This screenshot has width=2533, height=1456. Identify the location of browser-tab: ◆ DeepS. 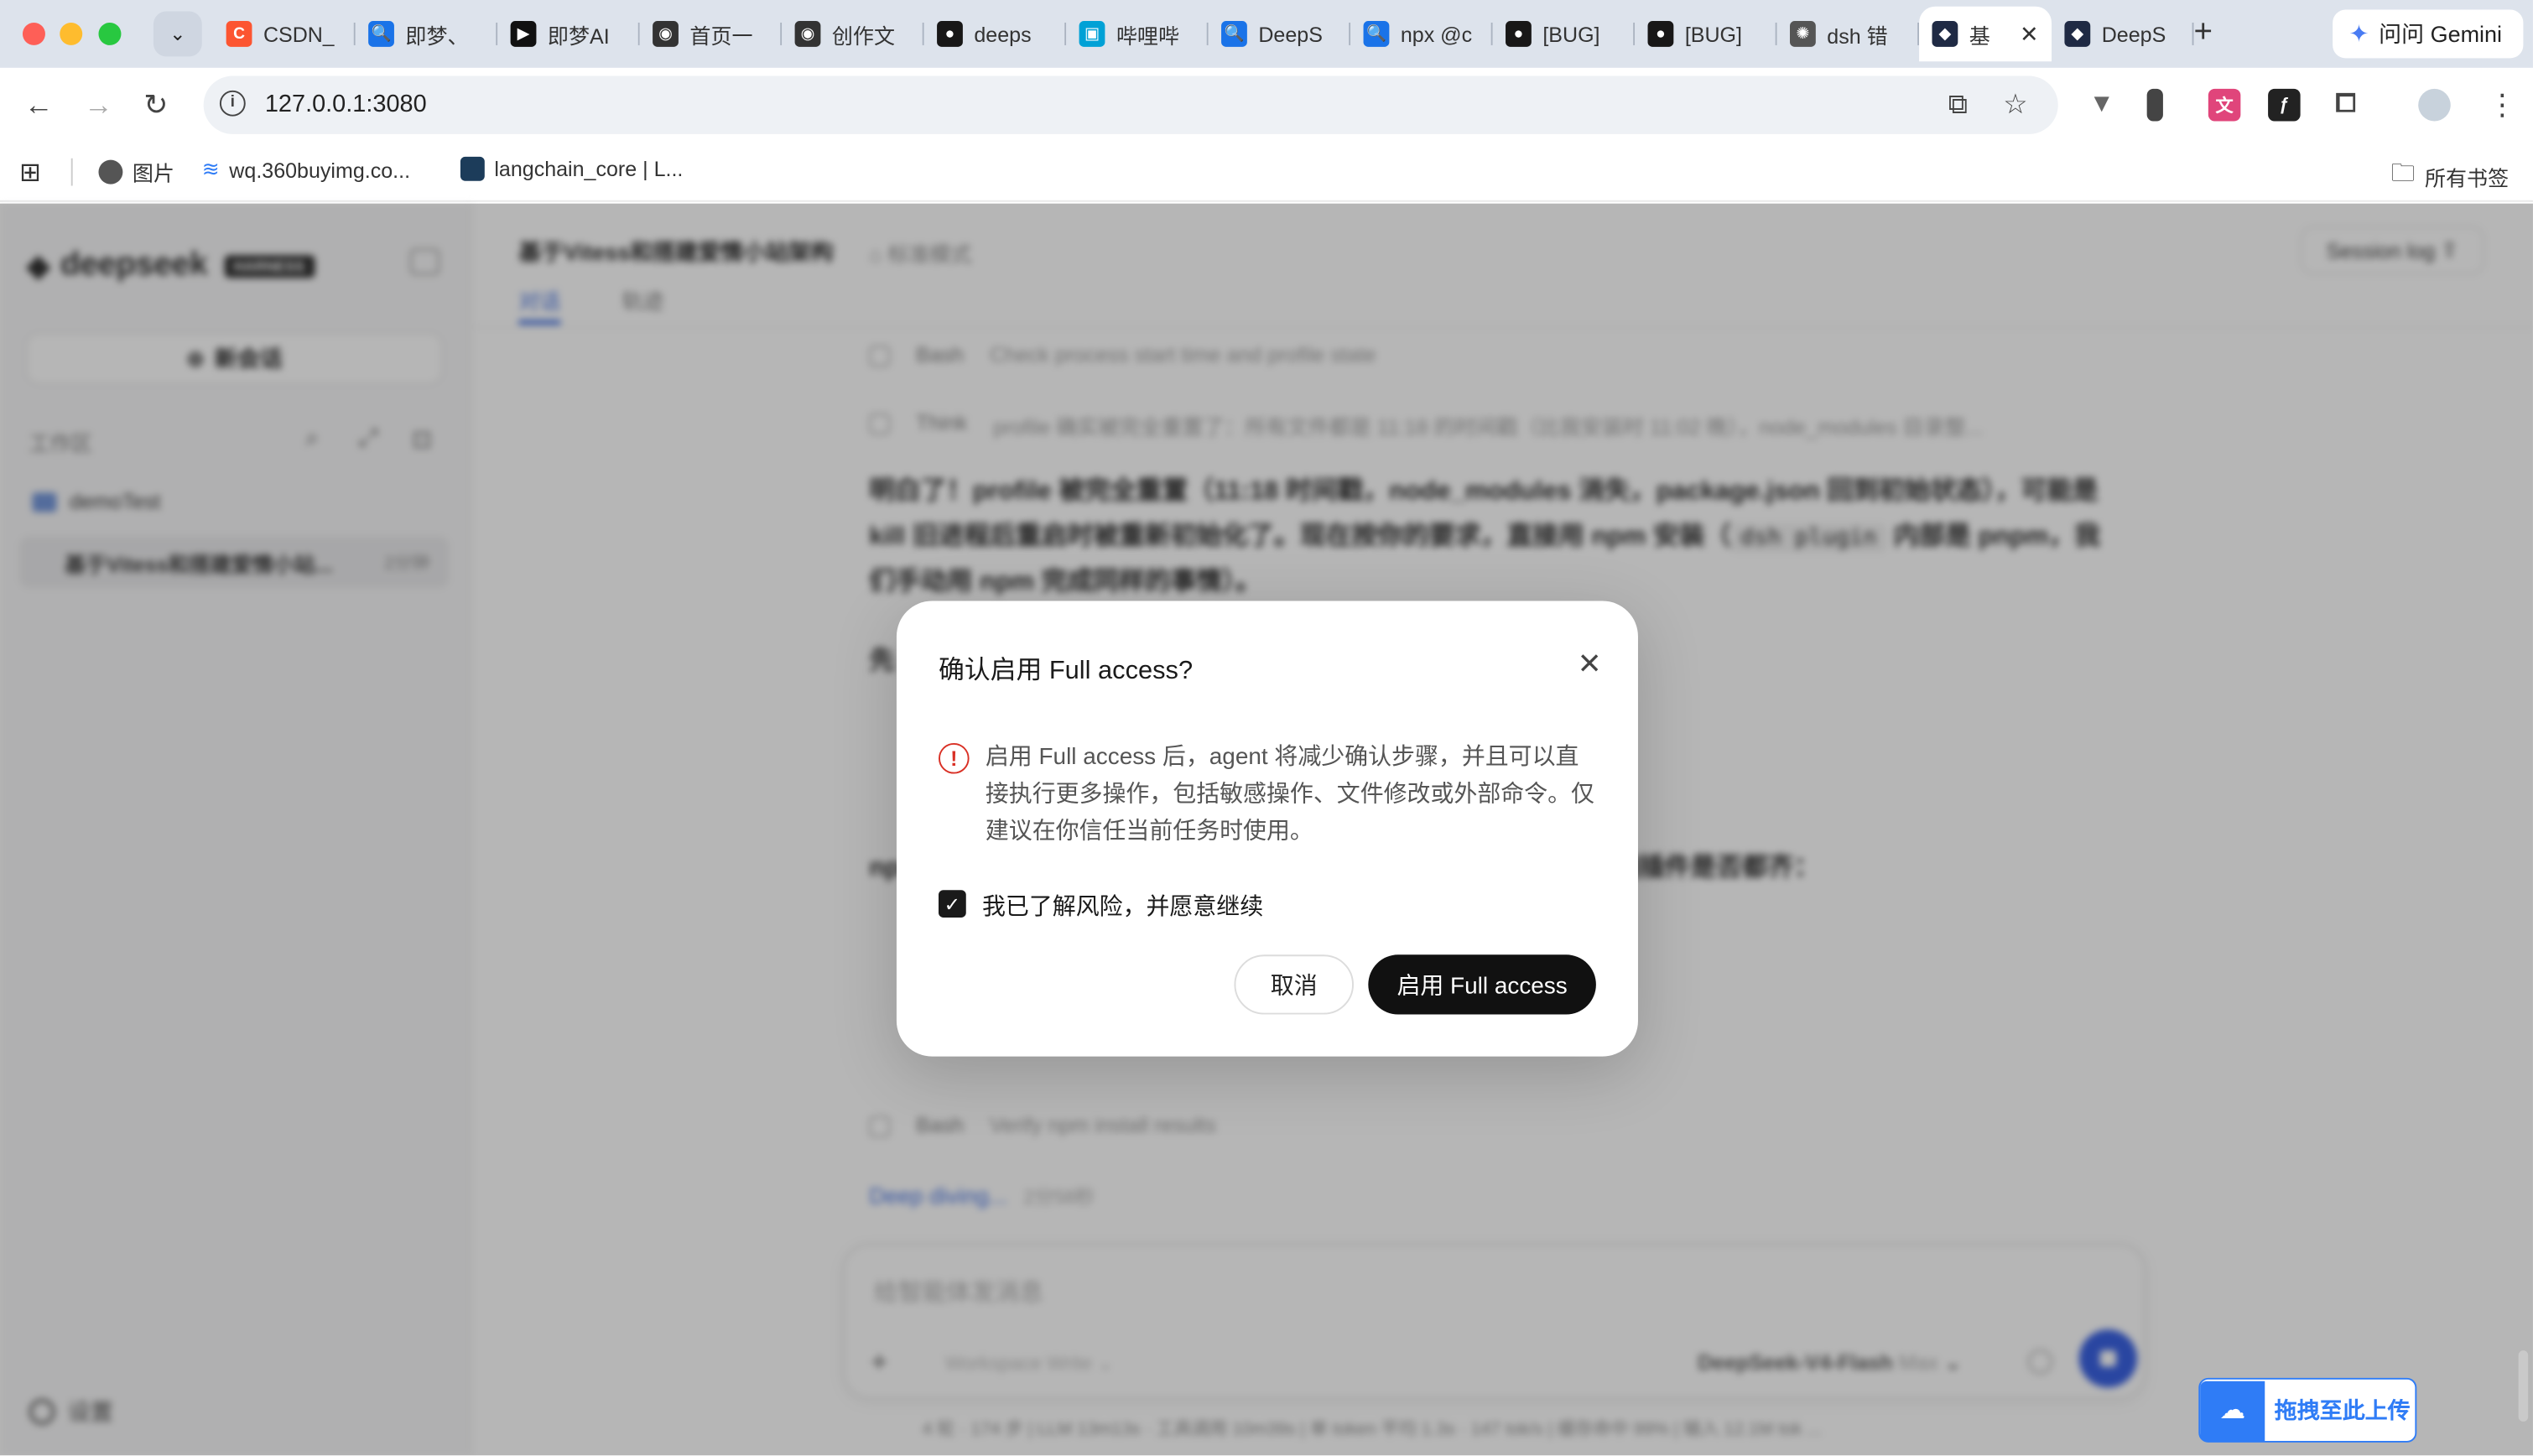
(2123, 34).